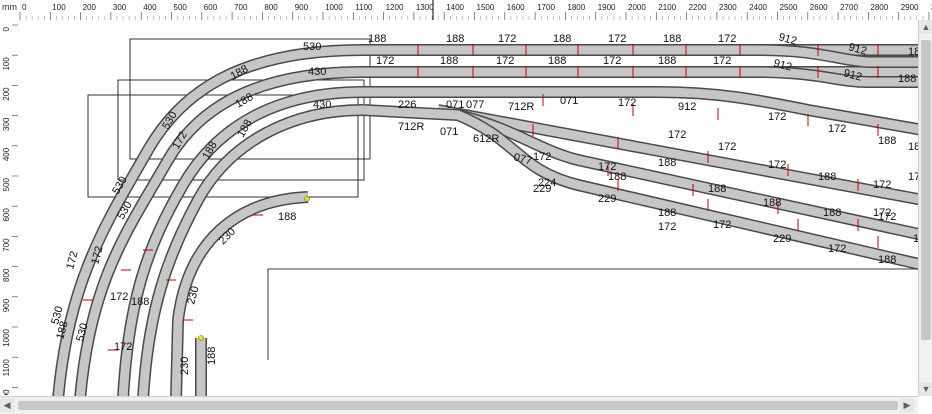 The height and width of the screenshot is (414, 932). I want to click on horizontal-scroll-thumb, so click(458, 405).